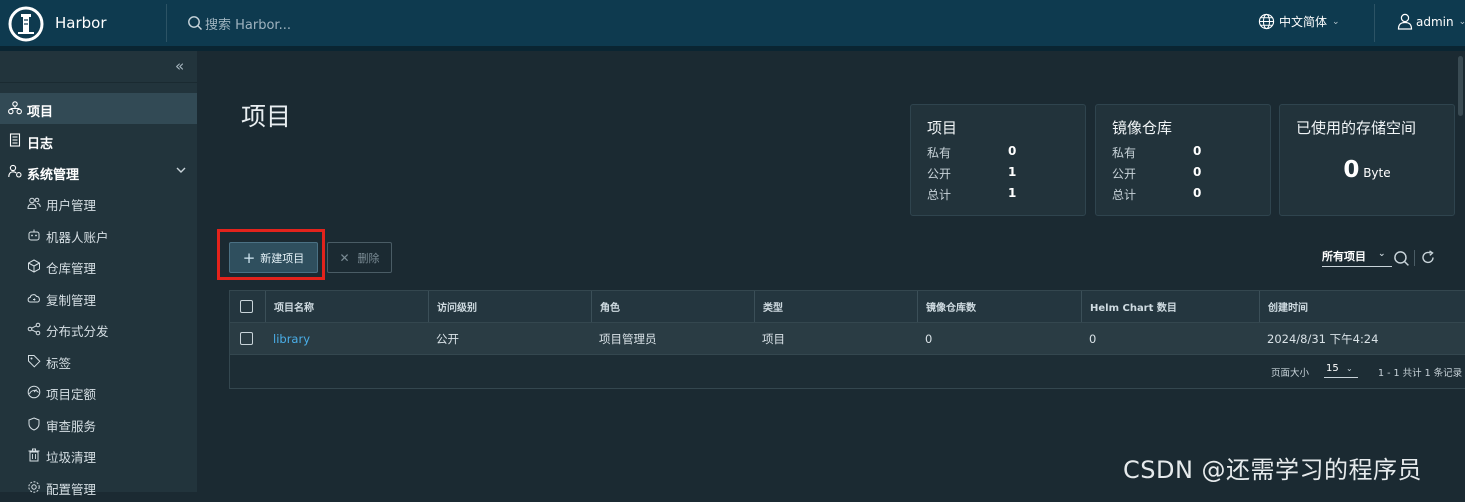  I want to click on sidebar-item-label: 日志, so click(40, 144).